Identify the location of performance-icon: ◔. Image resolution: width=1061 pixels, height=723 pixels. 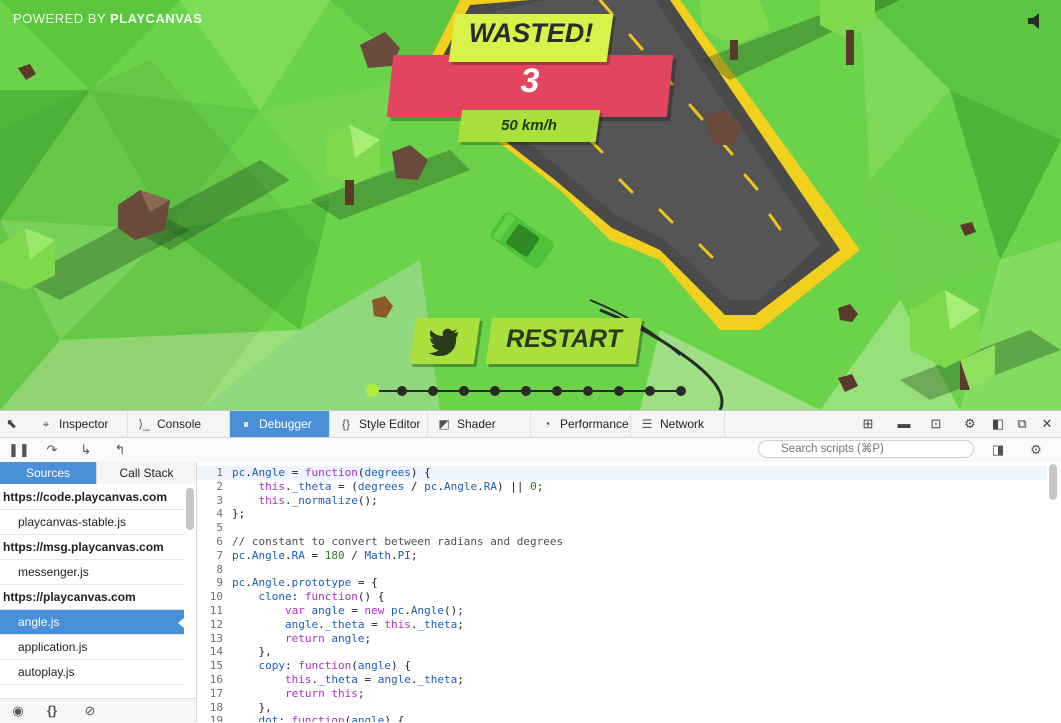
(547, 424).